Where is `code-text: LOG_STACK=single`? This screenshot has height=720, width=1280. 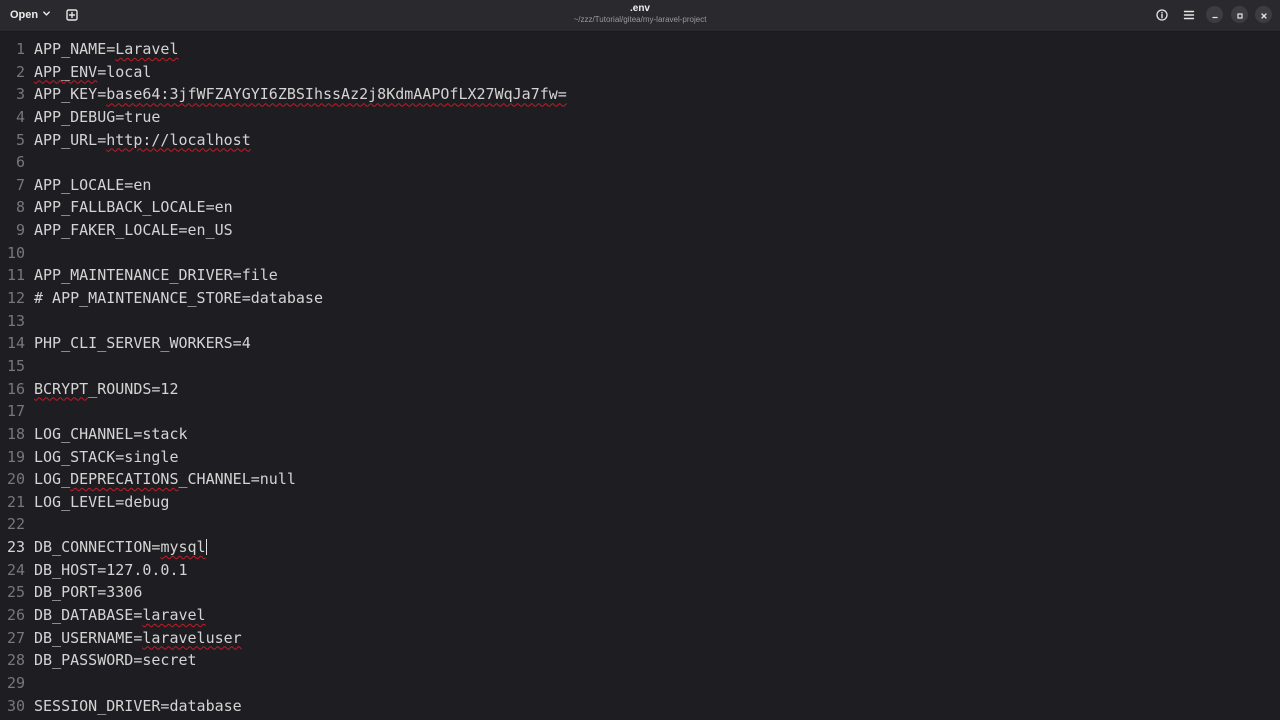 code-text: LOG_STACK=single is located at coordinates (106, 456).